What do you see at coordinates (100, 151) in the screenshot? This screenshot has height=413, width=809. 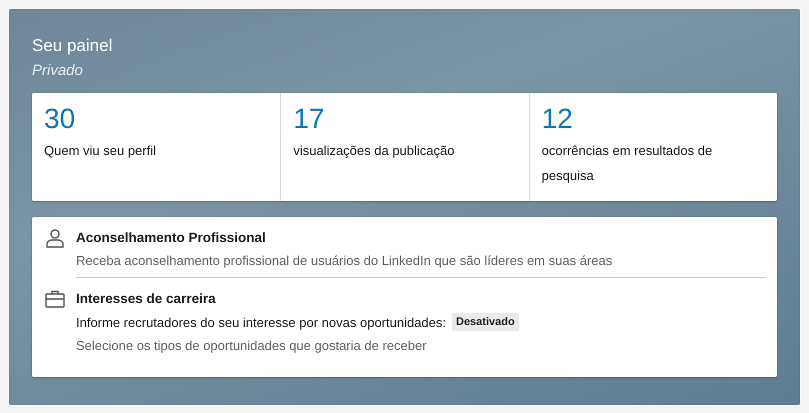 I see `stat-label: Quem viu seu perfil` at bounding box center [100, 151].